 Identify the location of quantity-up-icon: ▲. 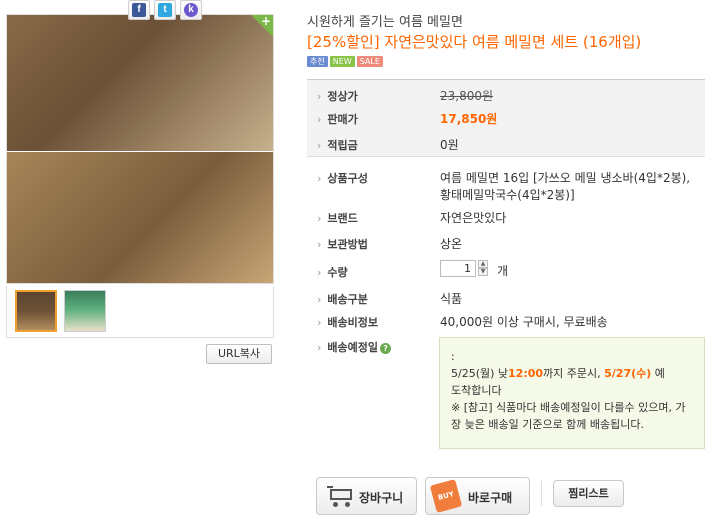
(483, 264).